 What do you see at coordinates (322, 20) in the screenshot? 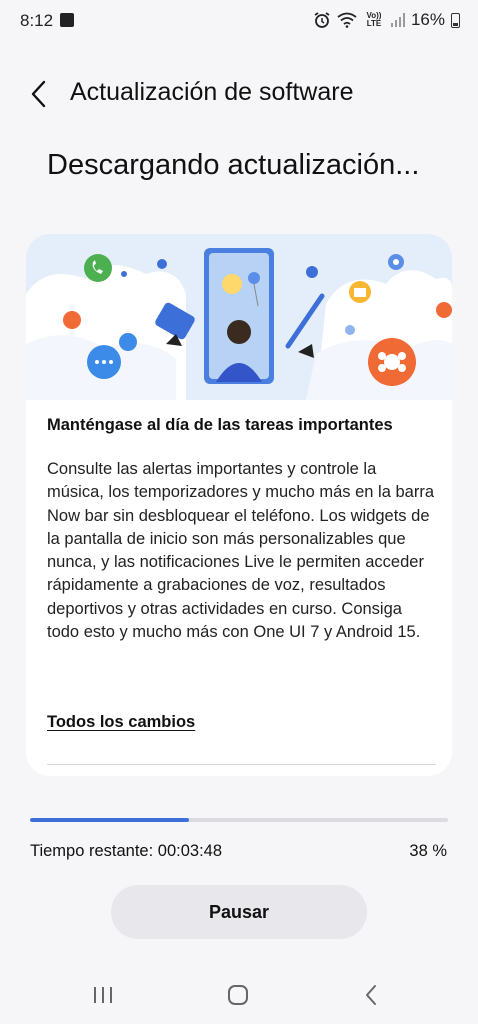
I see `alarm-icon` at bounding box center [322, 20].